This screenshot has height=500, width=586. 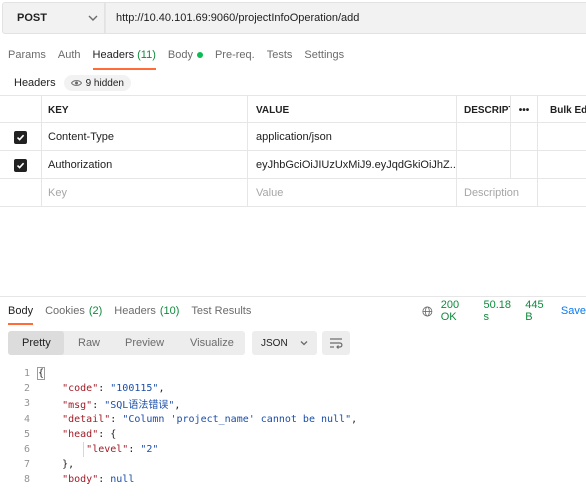 What do you see at coordinates (32, 18) in the screenshot?
I see `method-label: POST` at bounding box center [32, 18].